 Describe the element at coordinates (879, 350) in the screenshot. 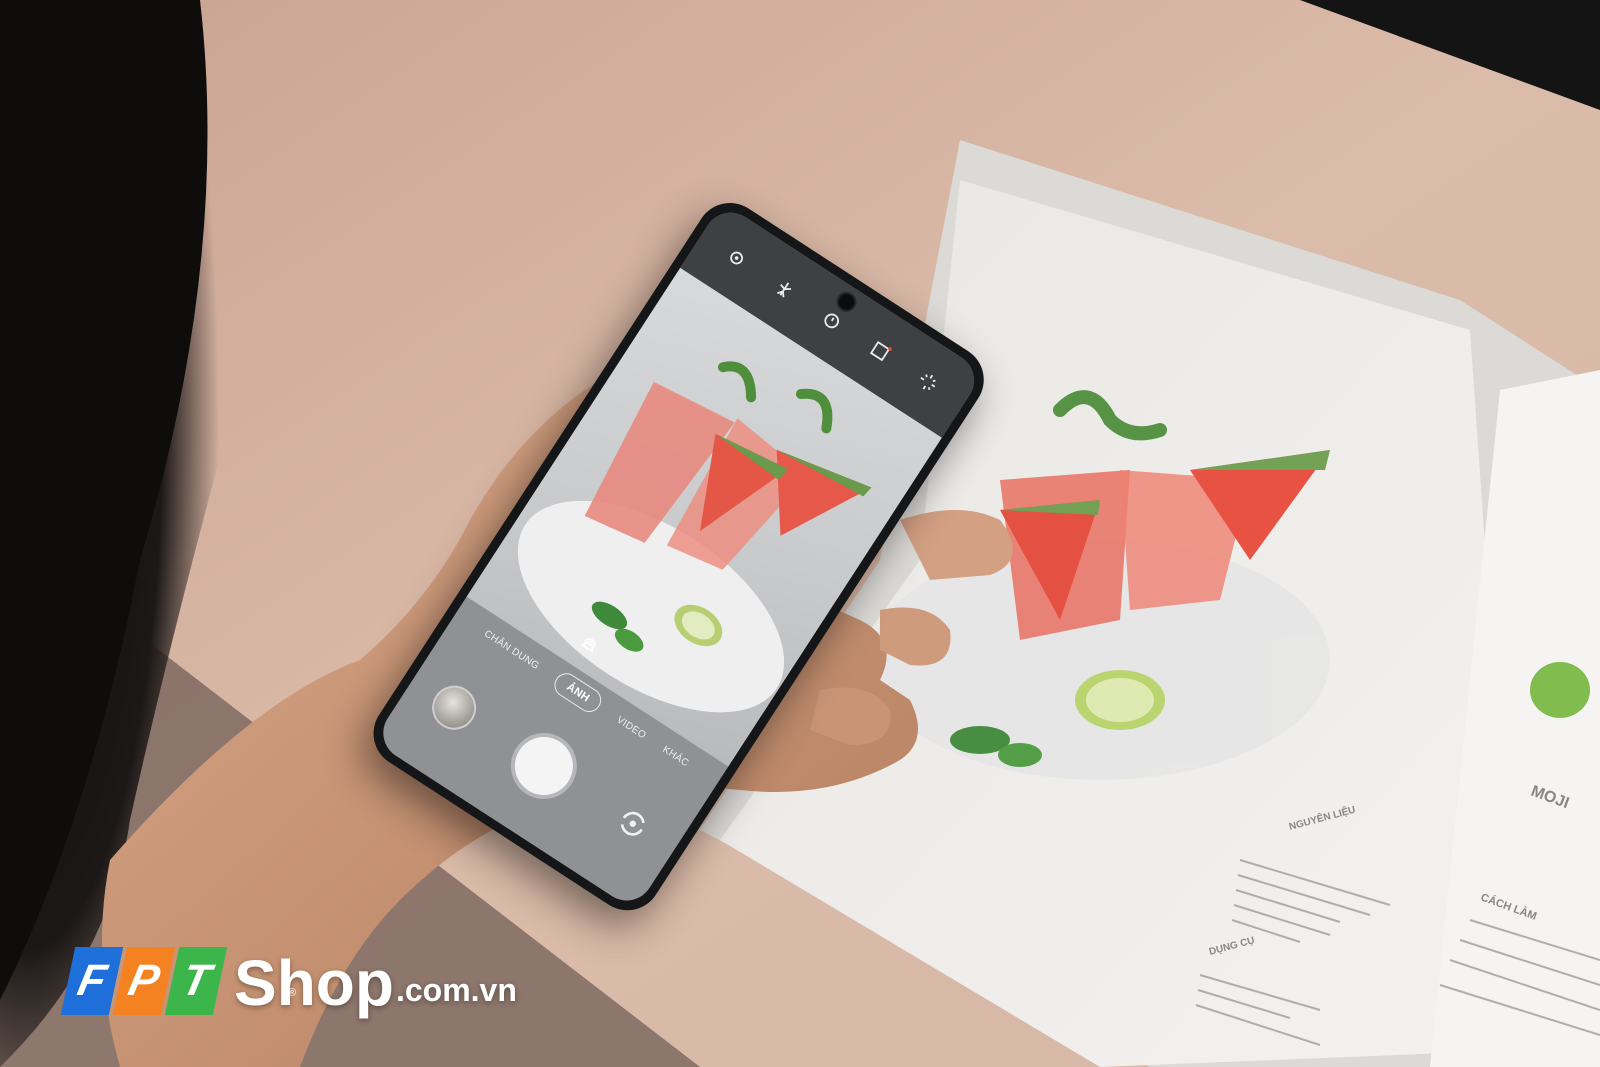

I see `aspect-ratio-icon` at that location.